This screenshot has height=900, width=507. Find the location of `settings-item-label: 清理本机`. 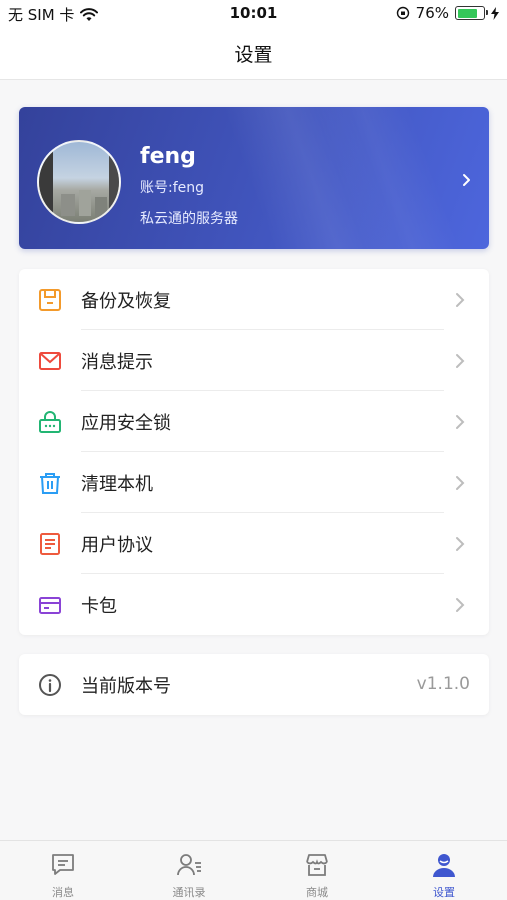

settings-item-label: 清理本机 is located at coordinates (117, 484).